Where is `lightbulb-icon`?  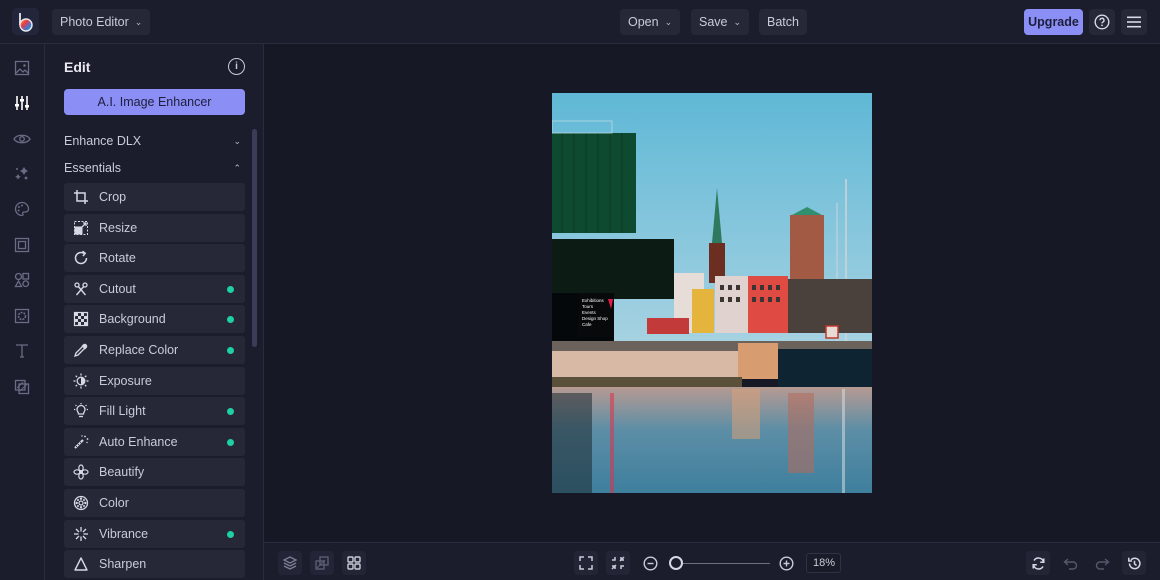
lightbulb-icon is located at coordinates (81, 411).